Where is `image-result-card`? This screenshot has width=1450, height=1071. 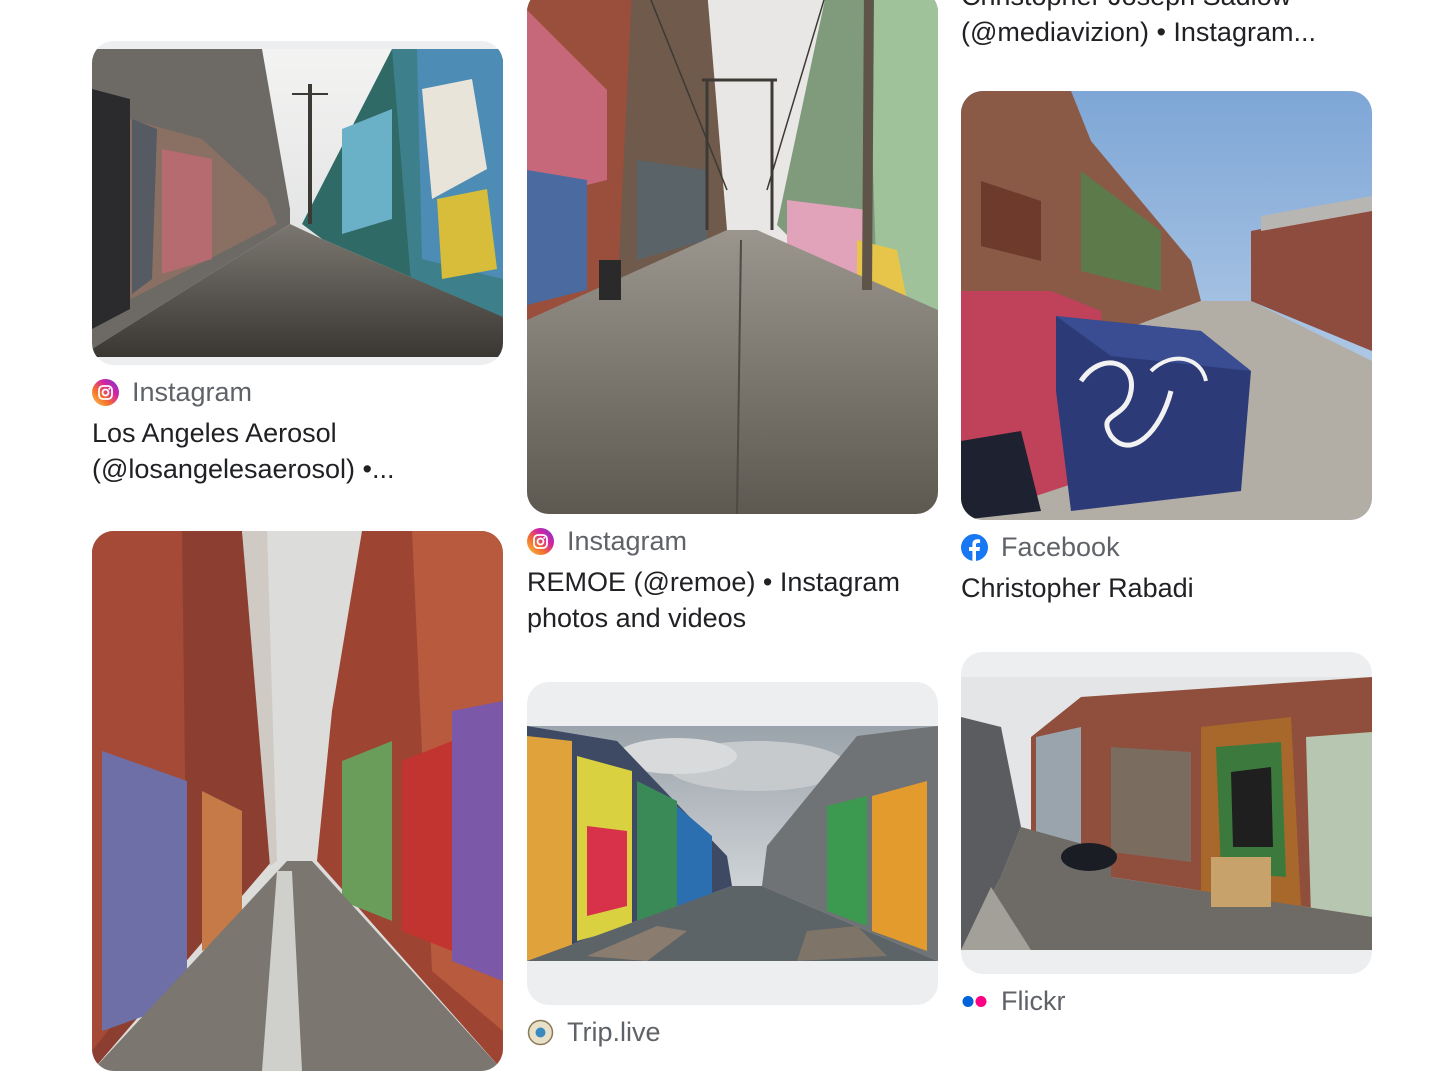 image-result-card is located at coordinates (297, 801).